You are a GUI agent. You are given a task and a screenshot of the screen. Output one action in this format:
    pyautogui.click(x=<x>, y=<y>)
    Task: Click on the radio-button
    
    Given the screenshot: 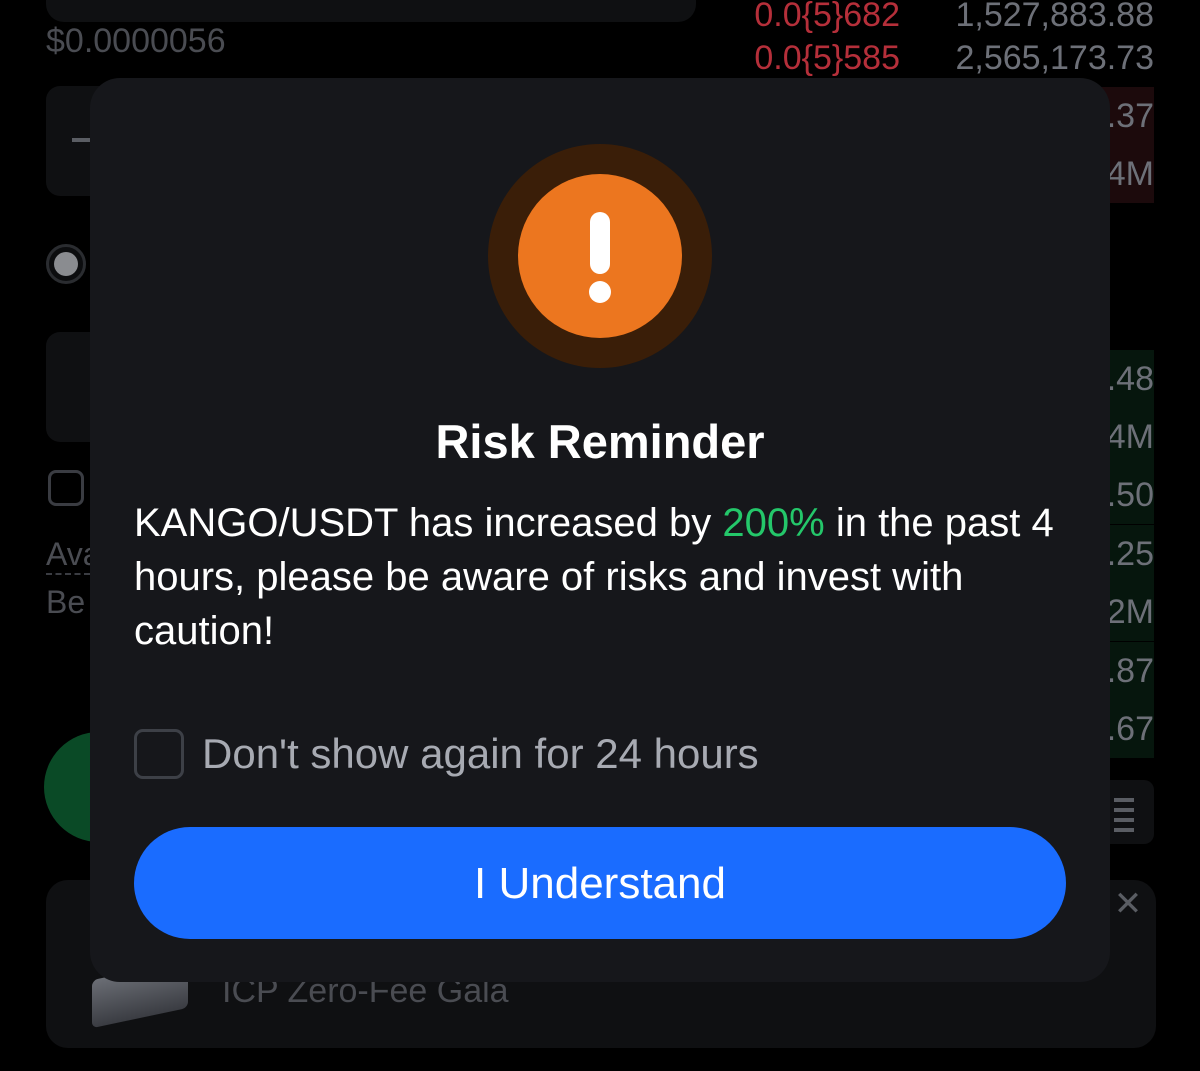 What is the action you would take?
    pyautogui.click(x=66, y=264)
    